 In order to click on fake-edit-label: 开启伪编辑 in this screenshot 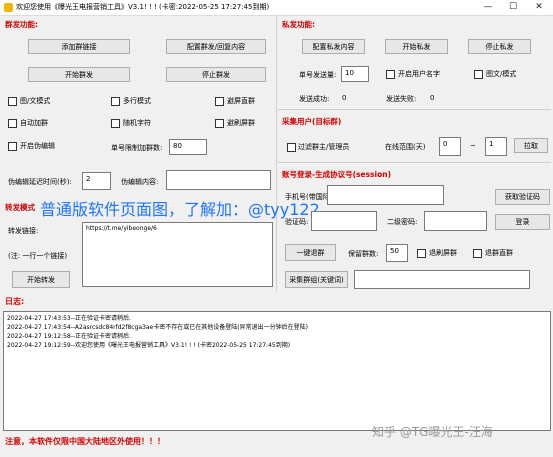, I will do `click(37, 146)`.